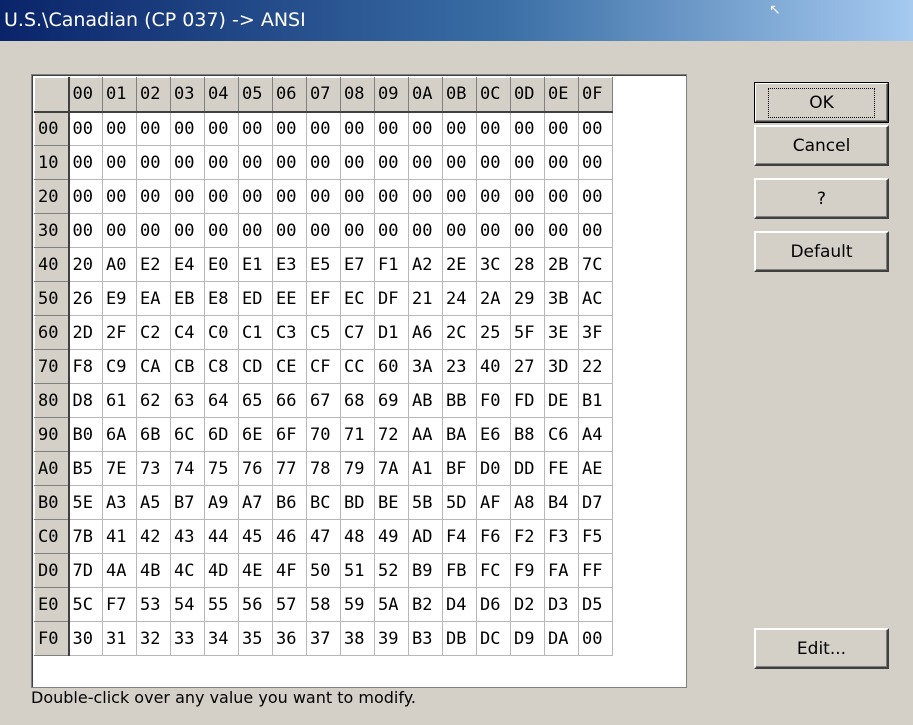  I want to click on value-cell: E5, so click(323, 264).